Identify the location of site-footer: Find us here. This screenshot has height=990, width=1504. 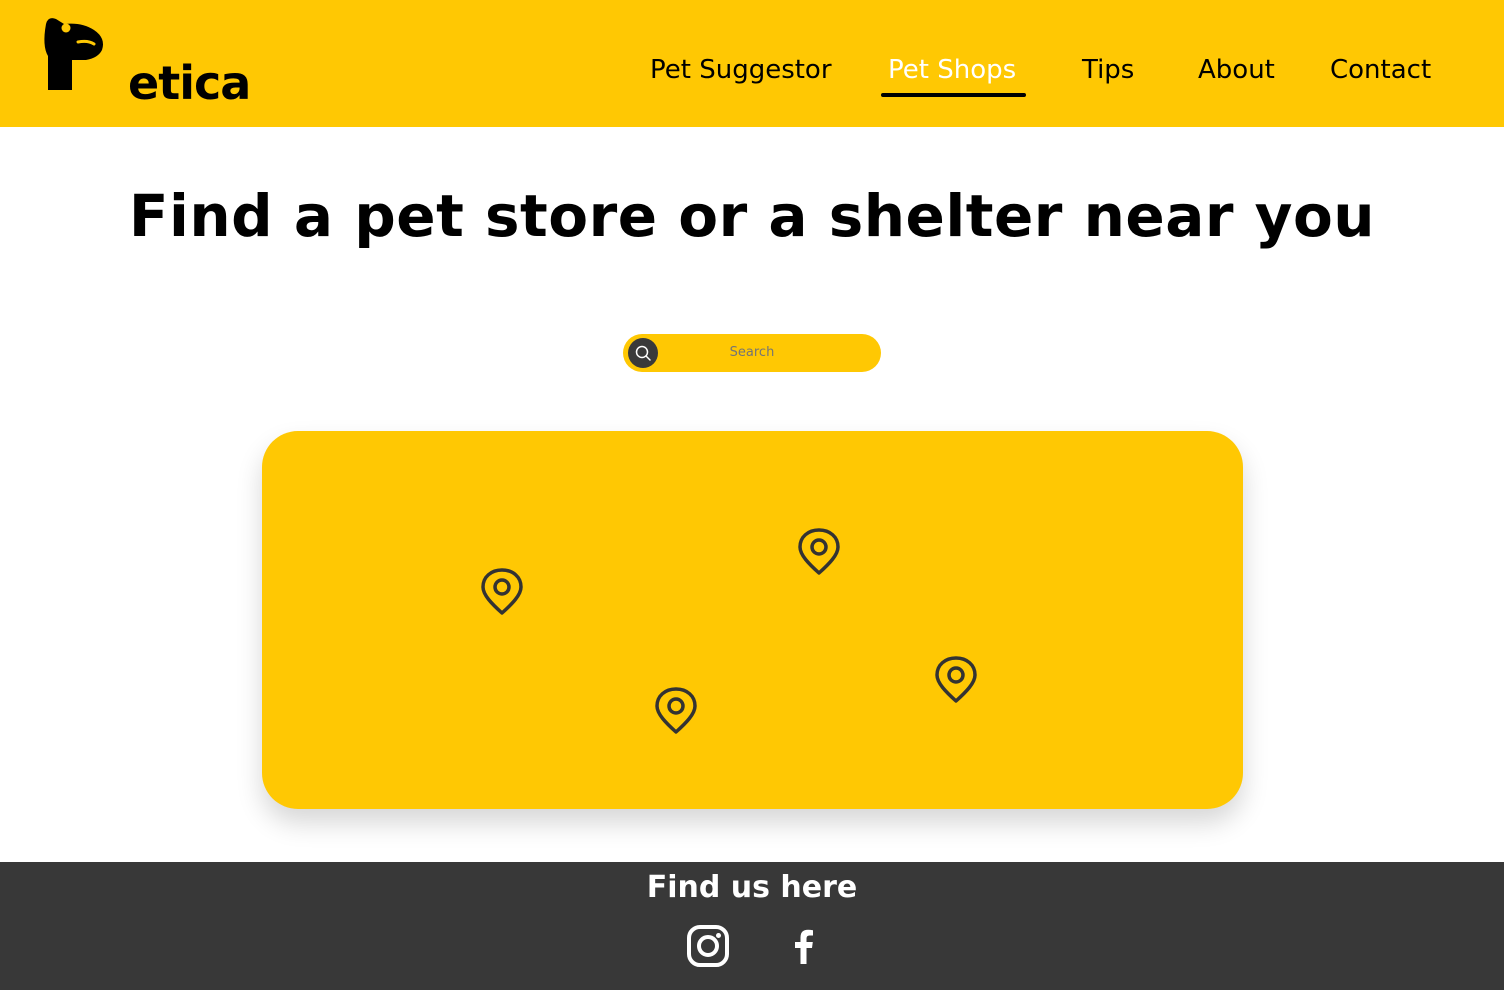
(752, 926).